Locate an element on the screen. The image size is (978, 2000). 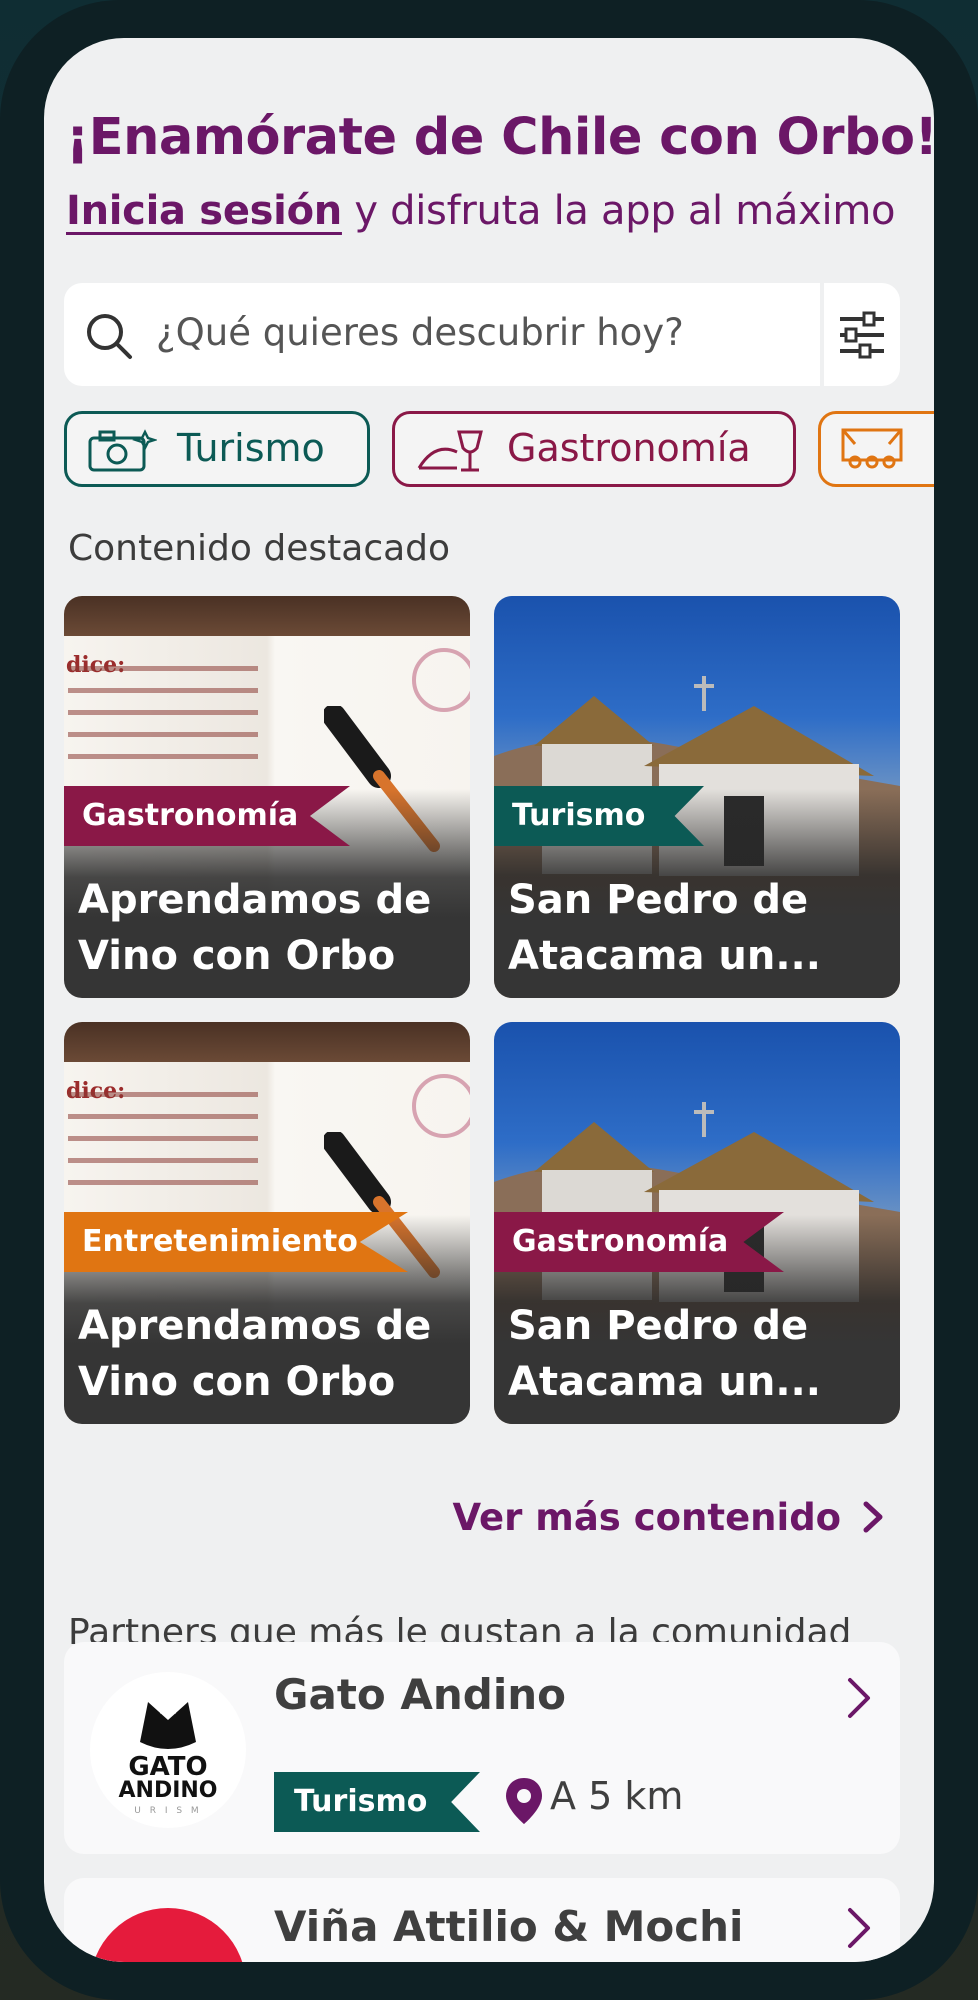
sliders-icon is located at coordinates (862, 335).